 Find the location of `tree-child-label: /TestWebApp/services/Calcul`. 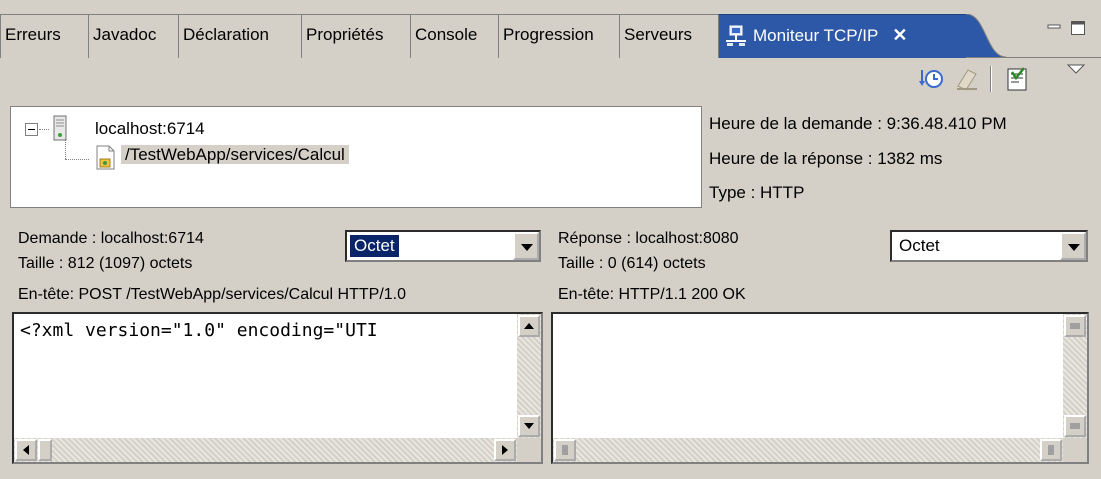

tree-child-label: /TestWebApp/services/Calcul is located at coordinates (235, 155).